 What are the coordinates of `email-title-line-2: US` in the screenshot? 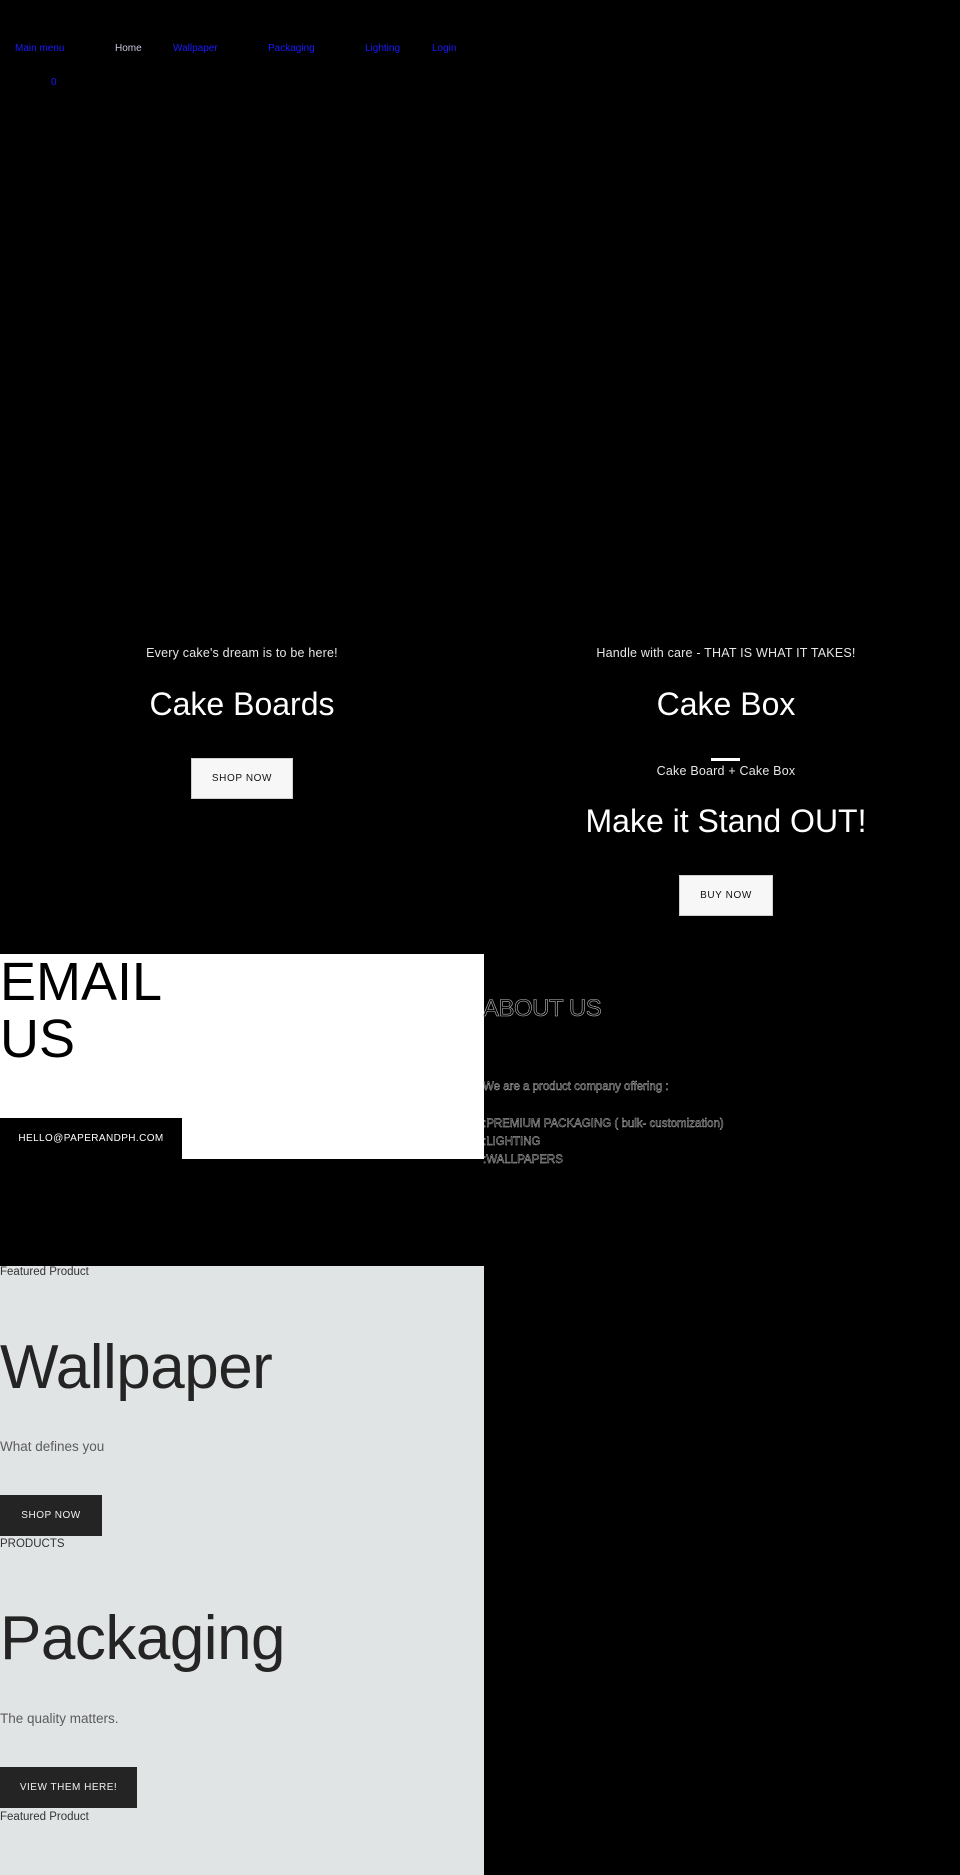 It's located at (38, 1039).